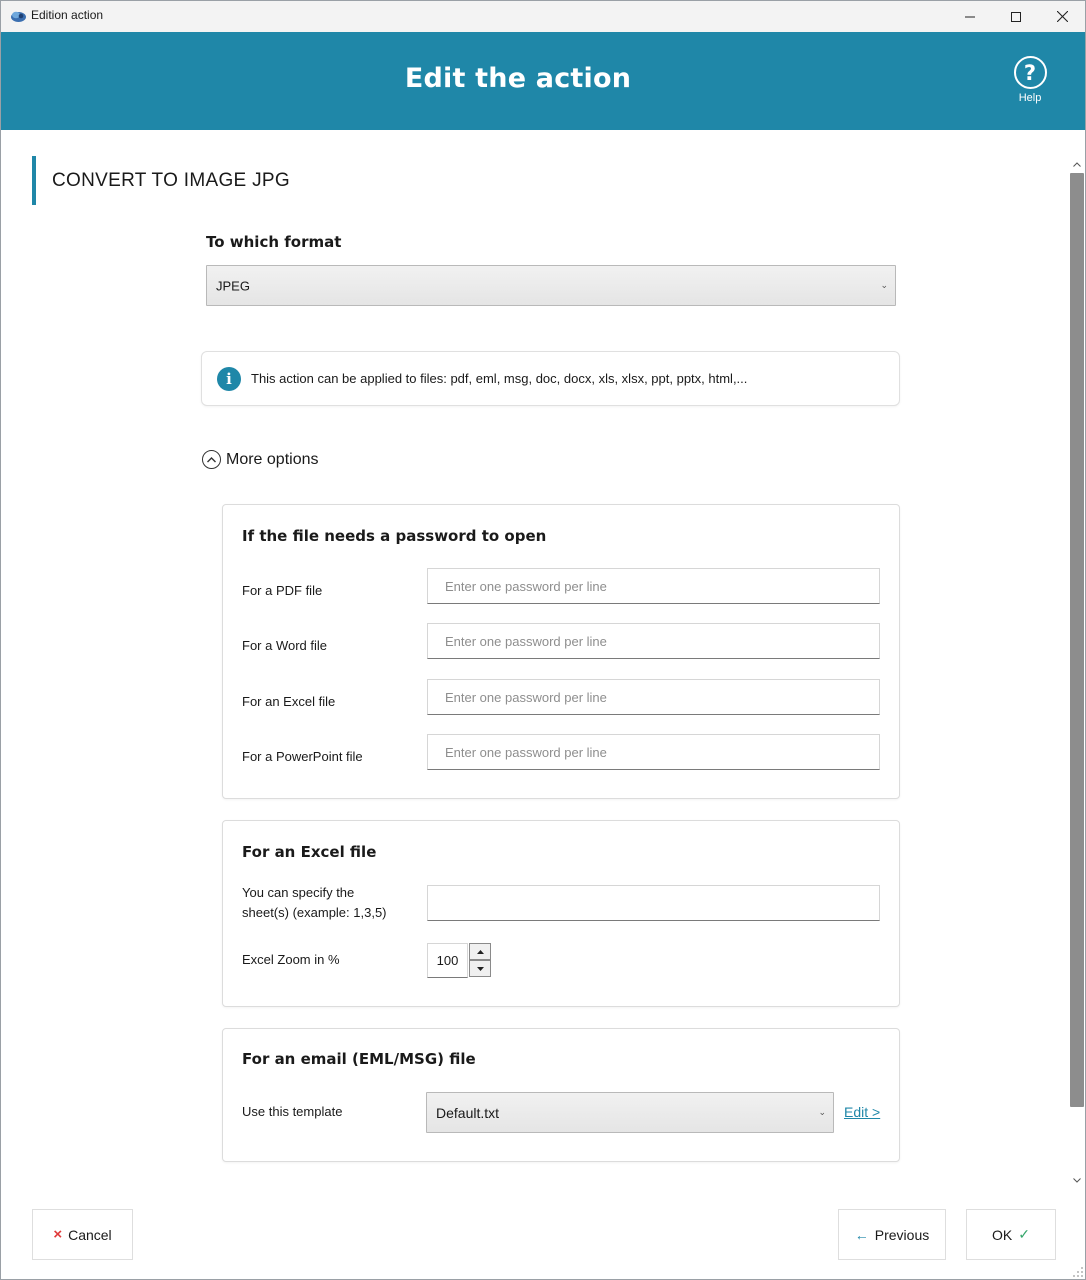 The height and width of the screenshot is (1280, 1086). Describe the element at coordinates (518, 78) in the screenshot. I see `page-title: Edit the action` at that location.